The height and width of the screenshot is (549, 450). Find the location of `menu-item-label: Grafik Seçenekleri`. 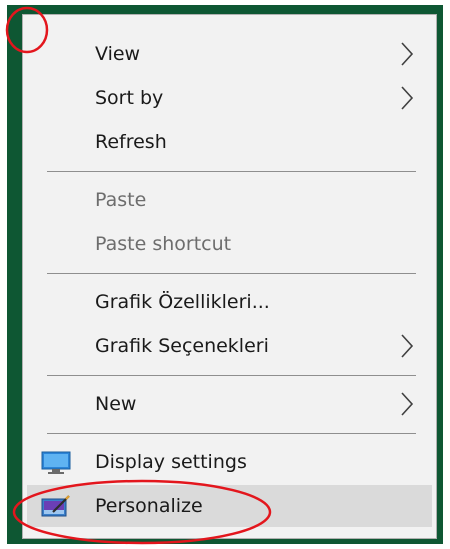

menu-item-label: Grafik Seçenekleri is located at coordinates (182, 346).